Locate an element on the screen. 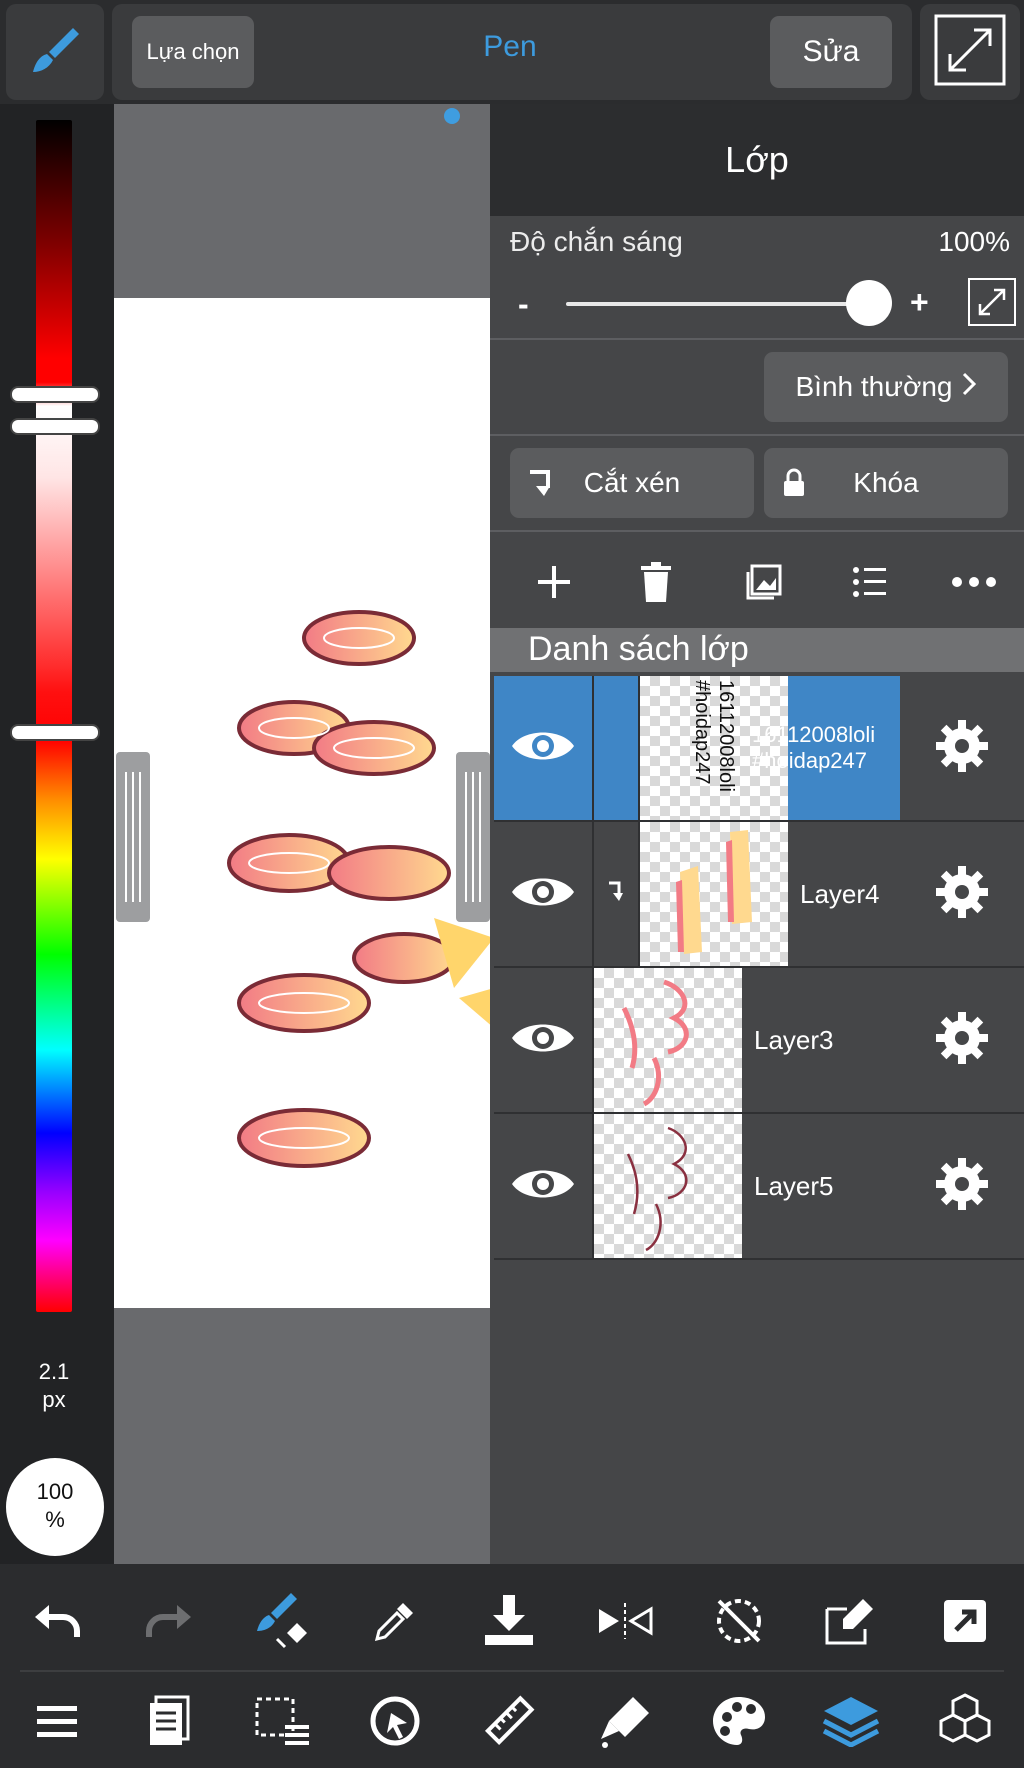 The width and height of the screenshot is (1024, 1768). lock-button: Khóa is located at coordinates (886, 483).